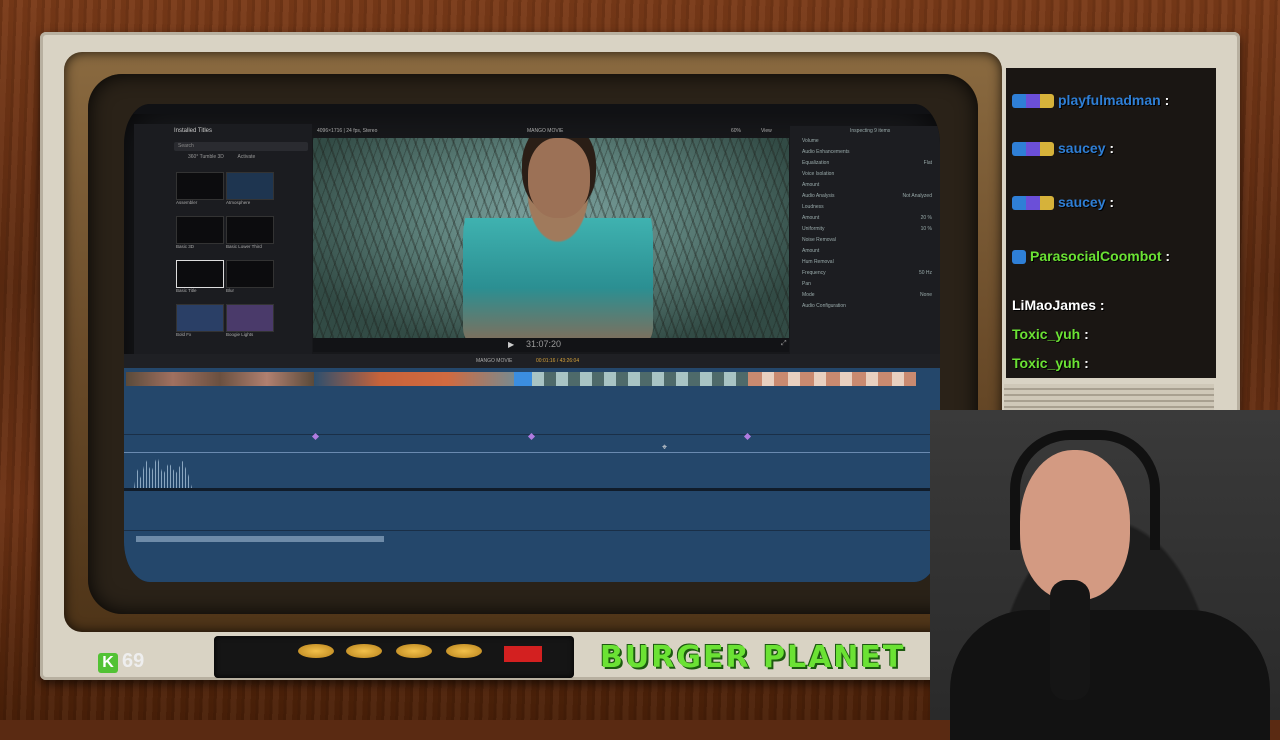 Image resolution: width=1280 pixels, height=740 pixels. I want to click on k-badge-icon: K, so click(108, 663).